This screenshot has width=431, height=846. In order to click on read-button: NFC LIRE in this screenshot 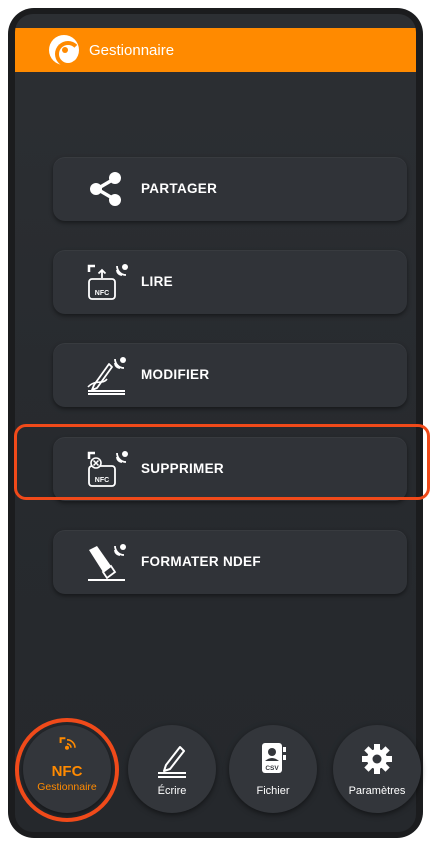, I will do `click(230, 282)`.